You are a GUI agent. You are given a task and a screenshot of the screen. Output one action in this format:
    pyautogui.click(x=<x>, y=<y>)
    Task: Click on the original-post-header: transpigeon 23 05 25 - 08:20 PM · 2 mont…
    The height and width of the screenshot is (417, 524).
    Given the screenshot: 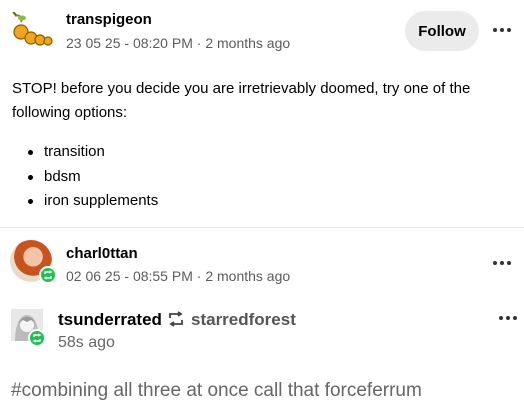 What is the action you would take?
    pyautogui.click(x=262, y=31)
    